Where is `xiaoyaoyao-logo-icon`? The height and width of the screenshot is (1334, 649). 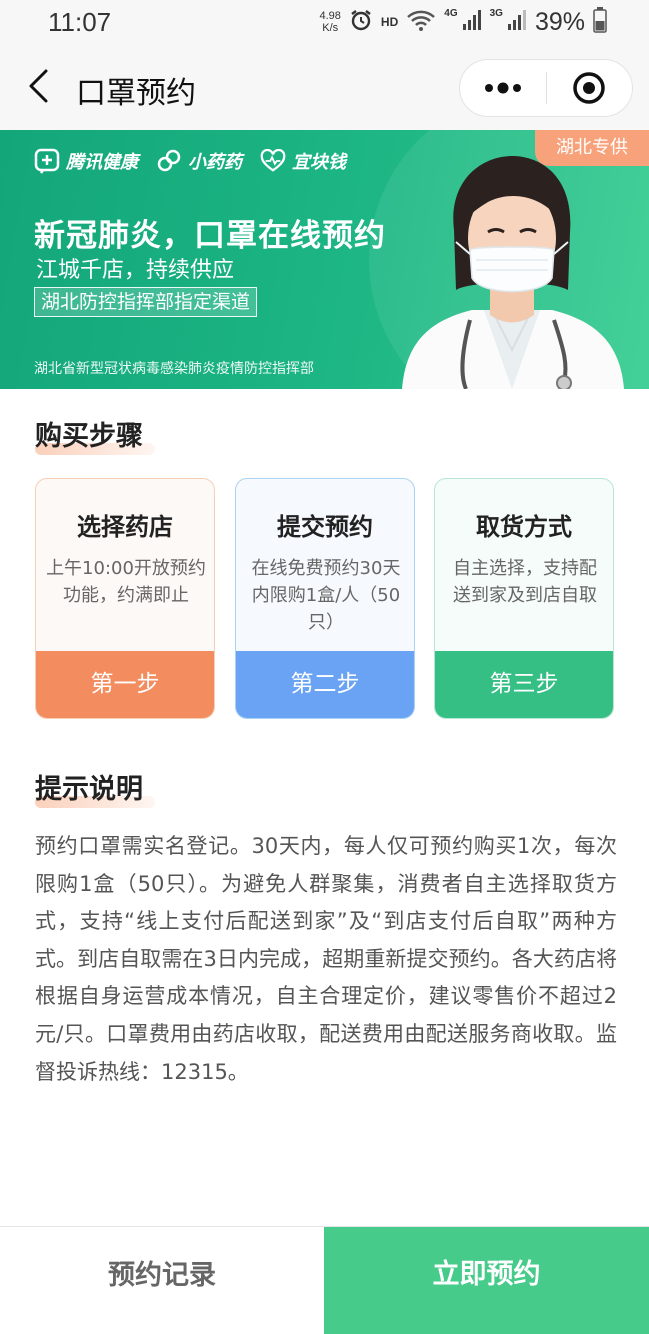 xiaoyaoyao-logo-icon is located at coordinates (169, 161).